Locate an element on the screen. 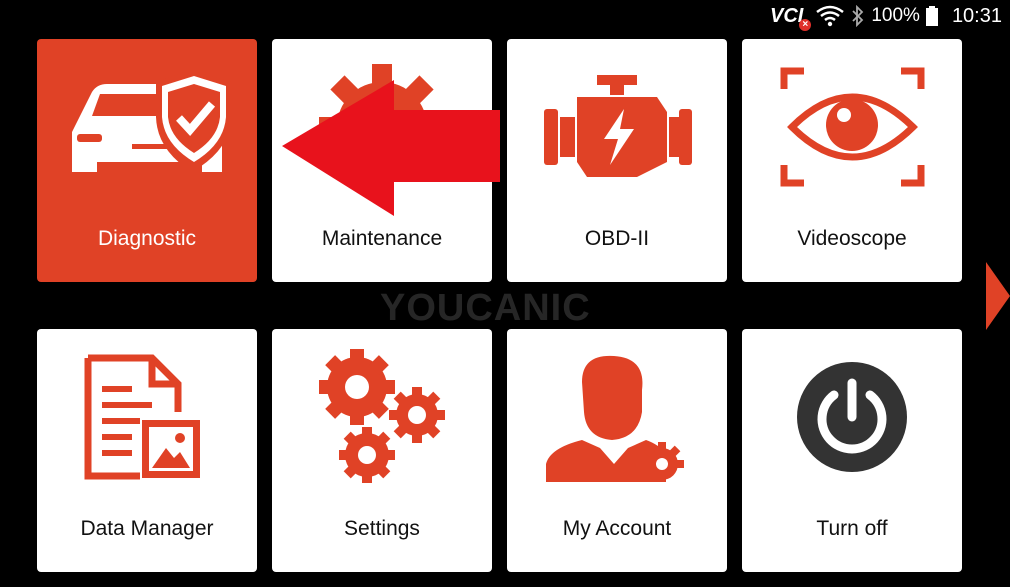 The image size is (1010, 587). tile-settings: Settings is located at coordinates (382, 450).